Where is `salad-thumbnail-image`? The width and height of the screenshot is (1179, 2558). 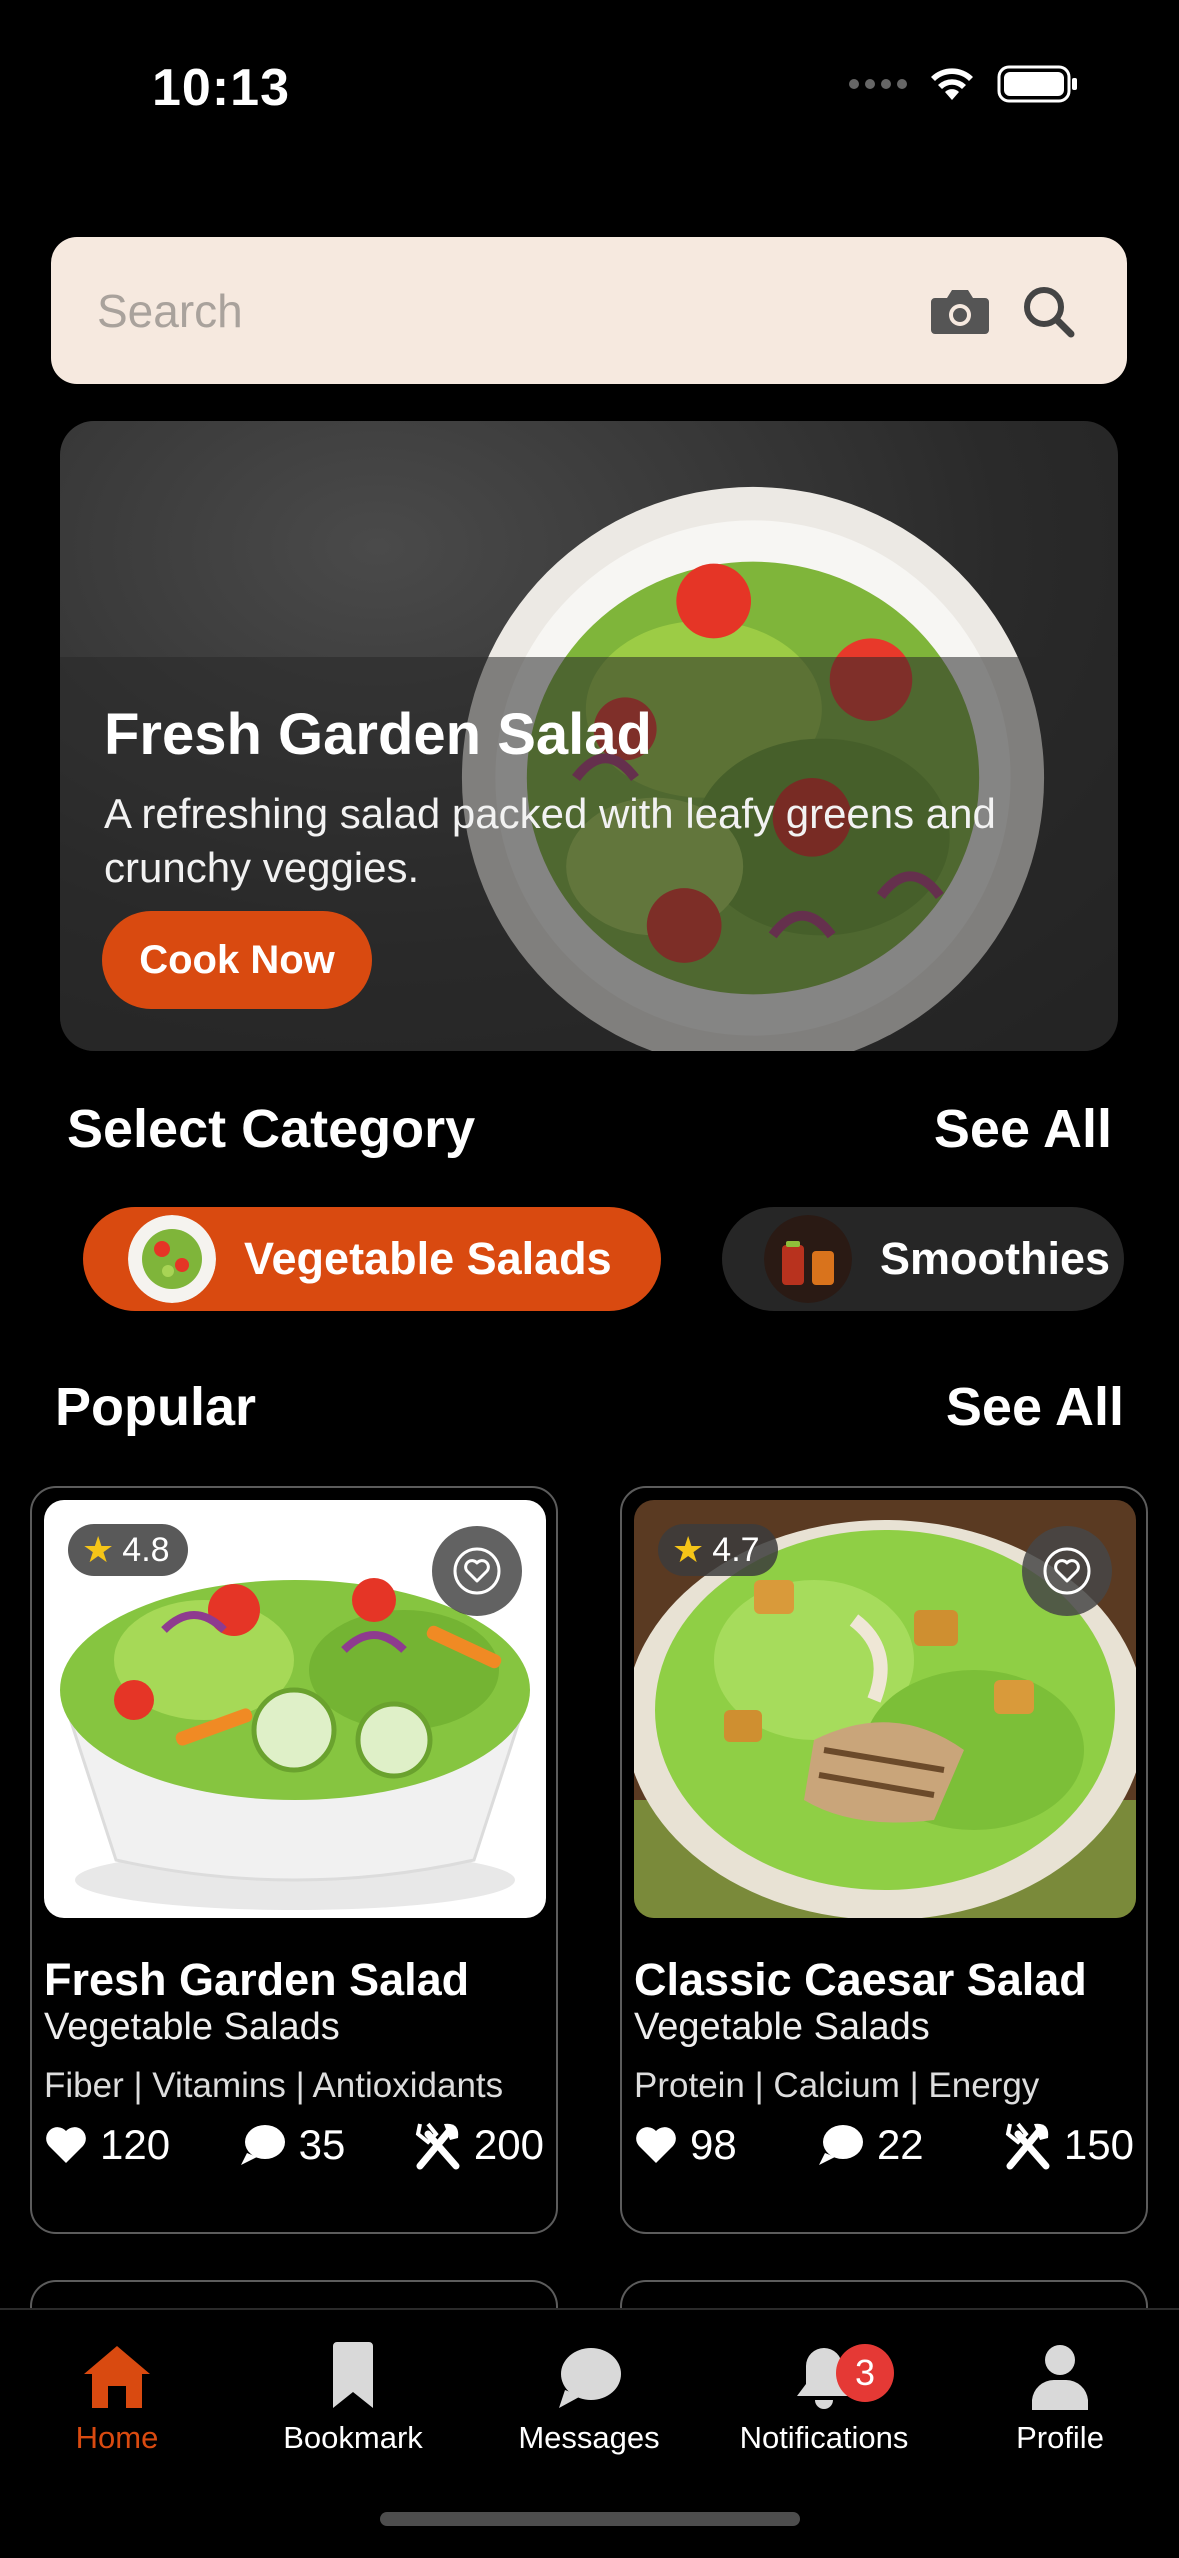
salad-thumbnail-image is located at coordinates (172, 1259).